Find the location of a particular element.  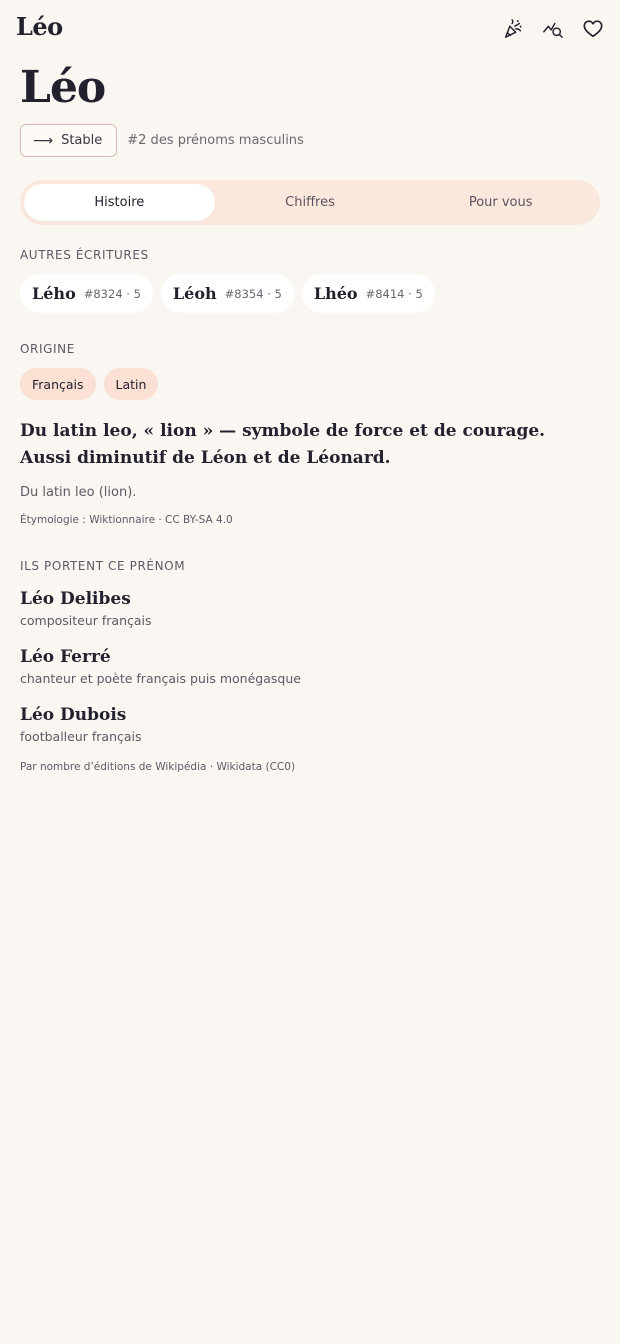

chart-search-icon is located at coordinates (553, 29).